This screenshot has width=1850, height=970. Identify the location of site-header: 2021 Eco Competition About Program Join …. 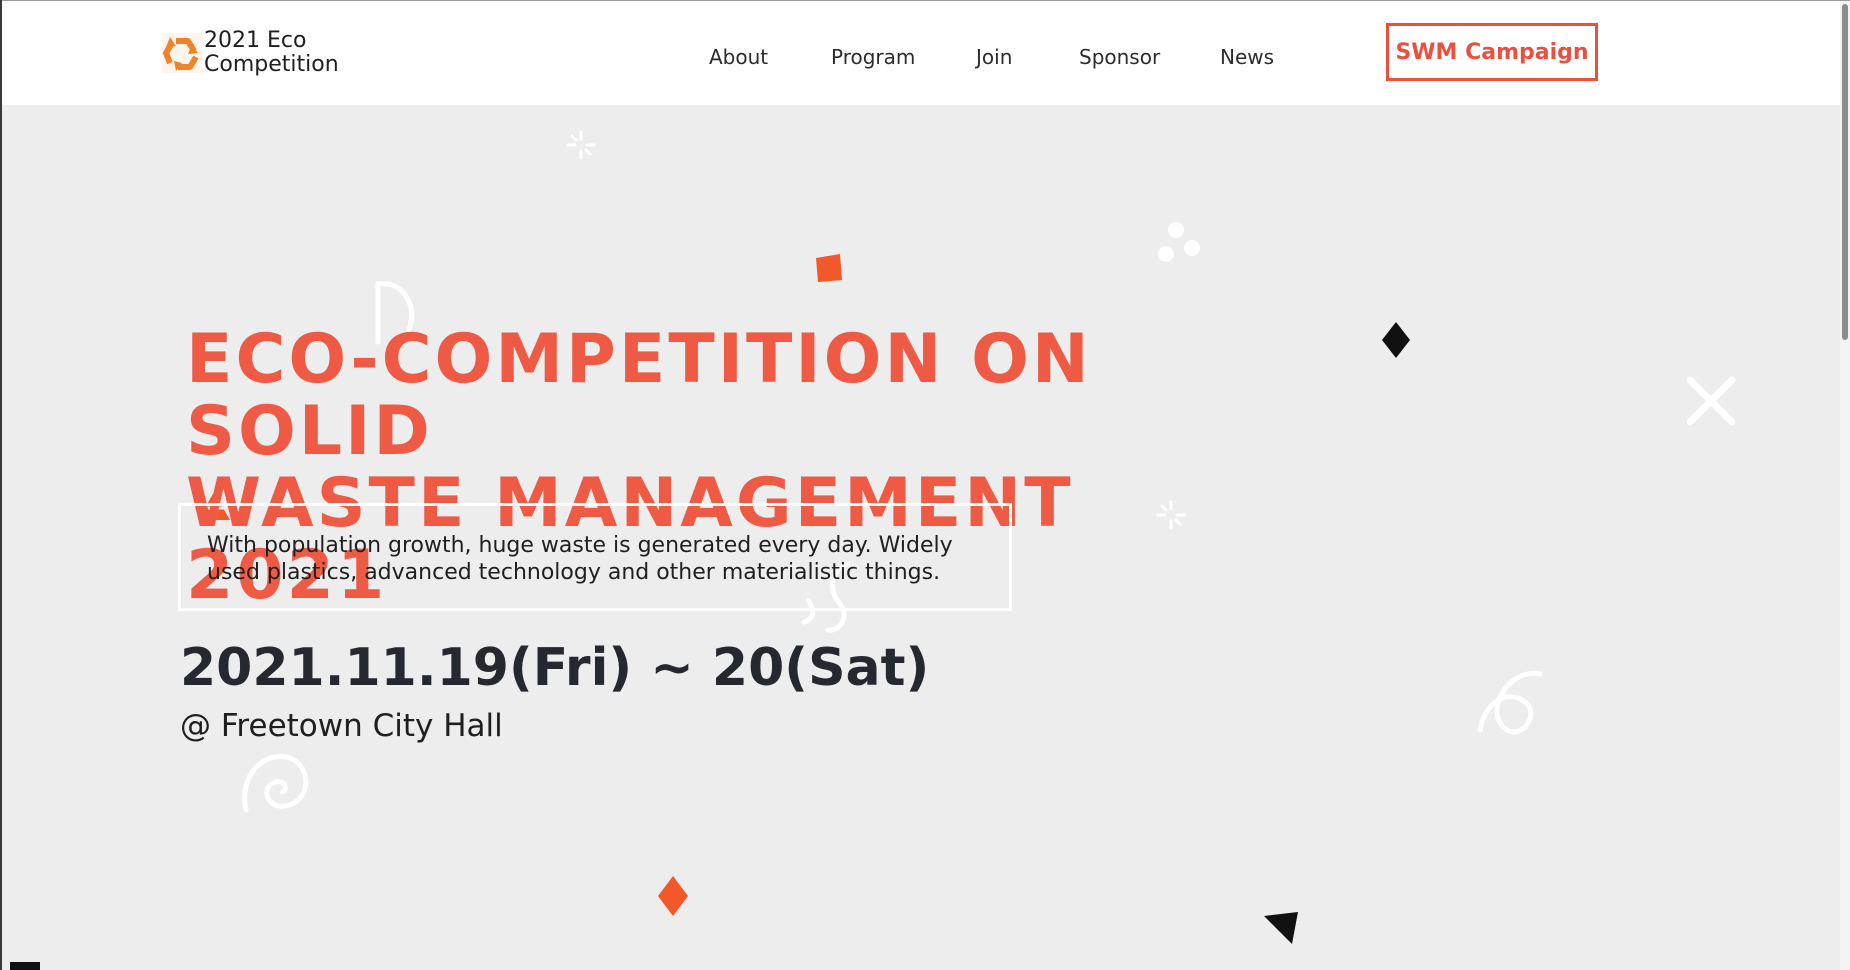
(921, 53).